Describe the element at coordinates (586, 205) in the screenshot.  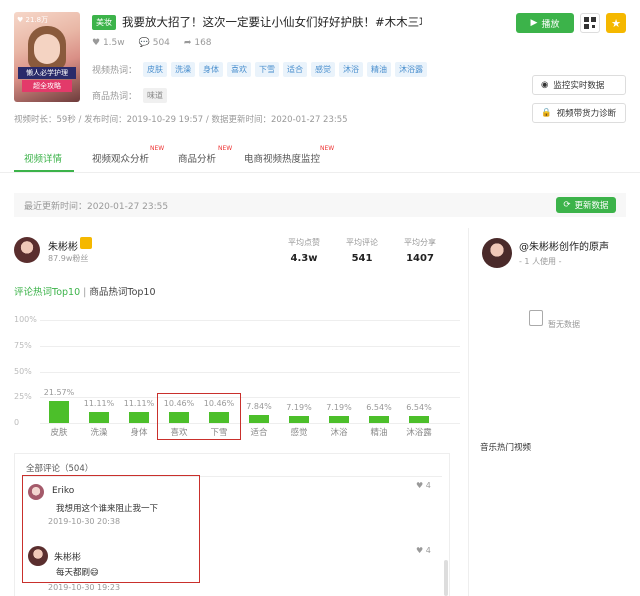
I see `refresh-data-button: ⟳ 更新数据` at that location.